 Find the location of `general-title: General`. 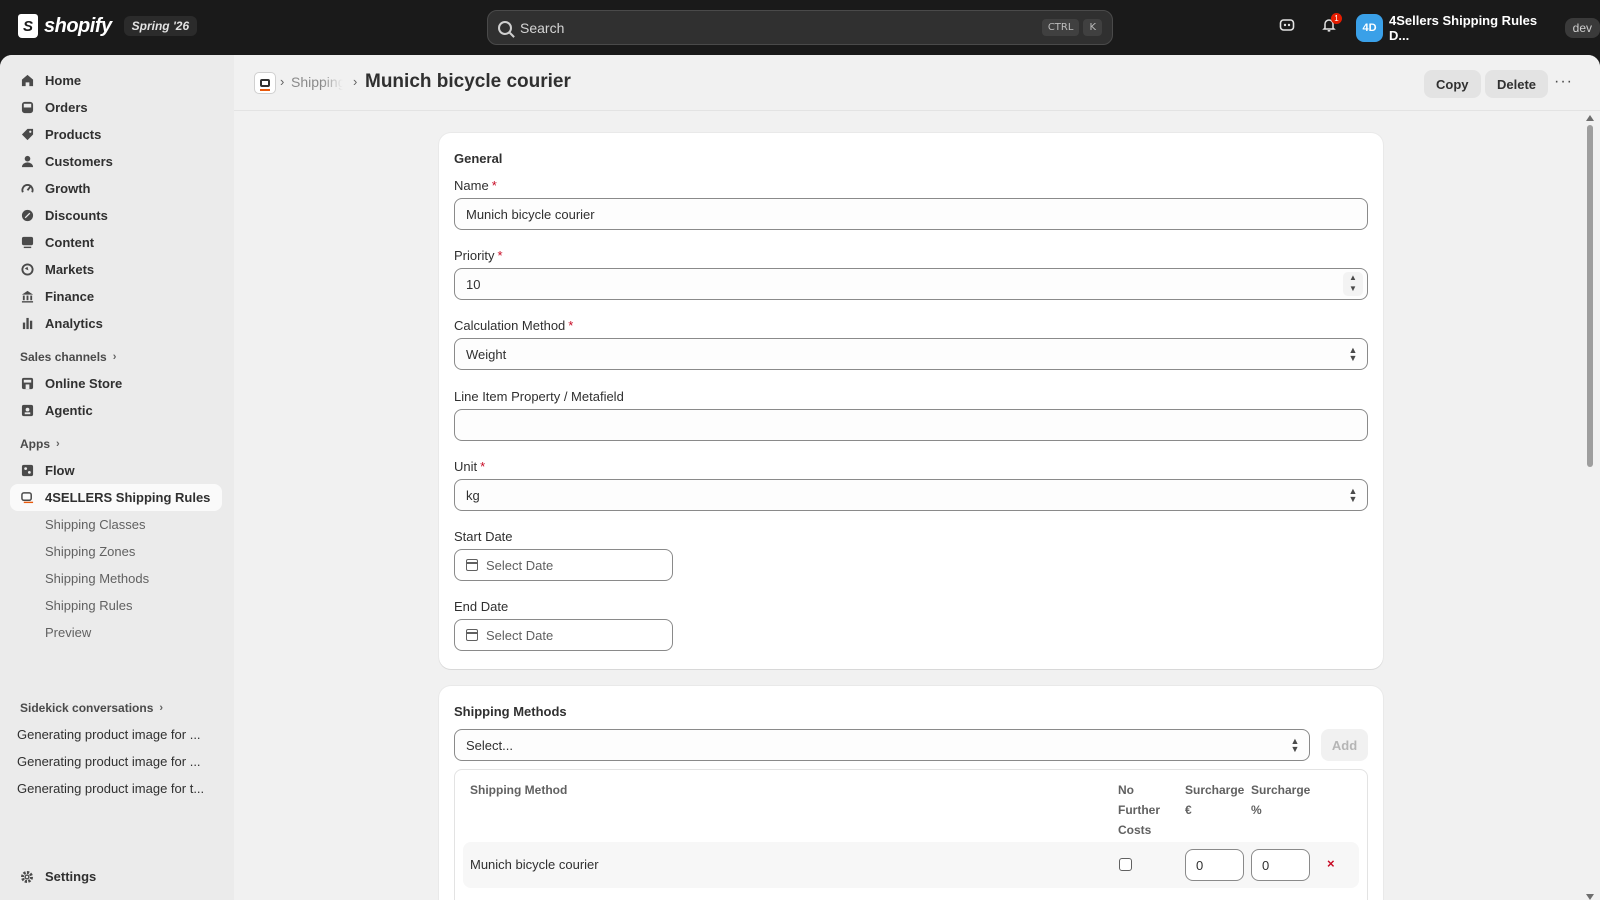

general-title: General is located at coordinates (478, 158).